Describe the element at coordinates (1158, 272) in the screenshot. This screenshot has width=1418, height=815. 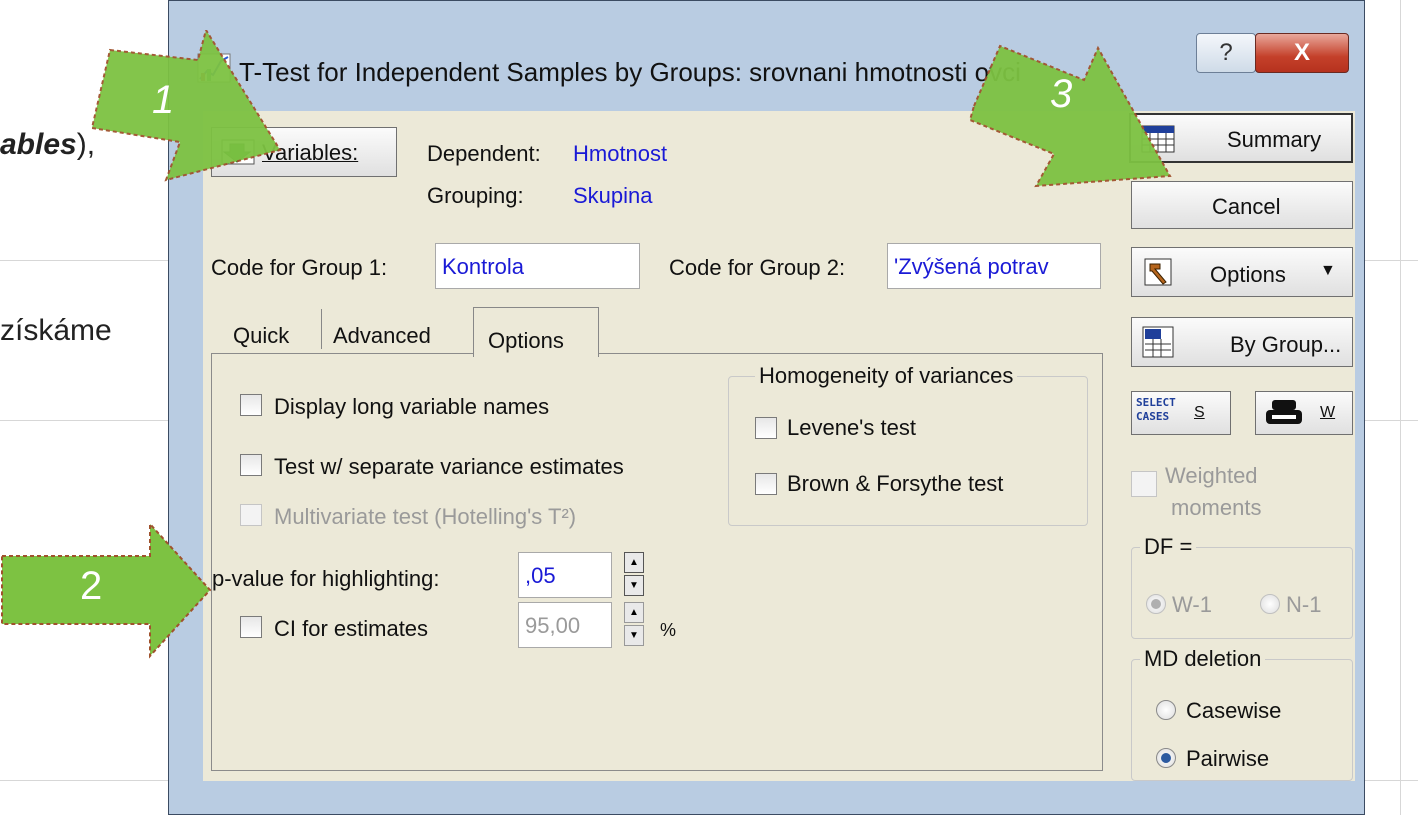
I see `hammer-icon` at that location.